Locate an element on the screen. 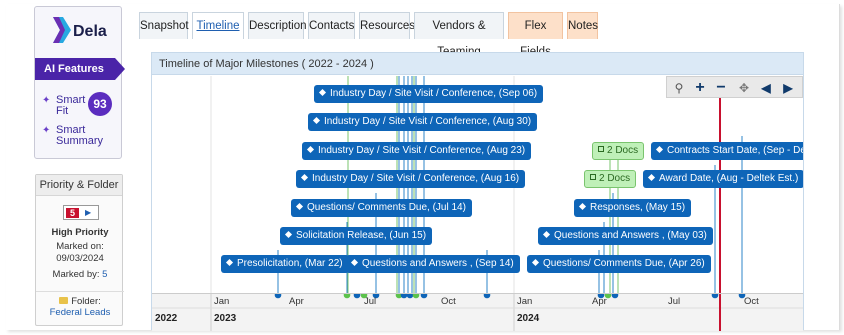 The image size is (844, 335). milestone-label: Questions/ Comments Due, (Jul 14) is located at coordinates (386, 207).